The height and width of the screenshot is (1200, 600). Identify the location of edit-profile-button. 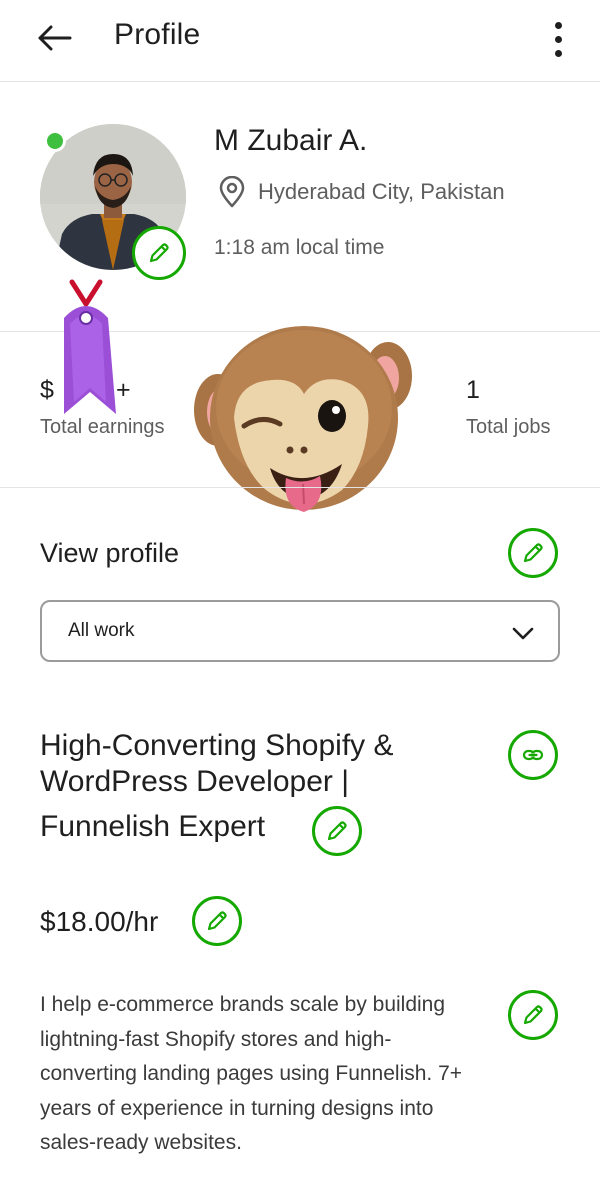
(533, 553).